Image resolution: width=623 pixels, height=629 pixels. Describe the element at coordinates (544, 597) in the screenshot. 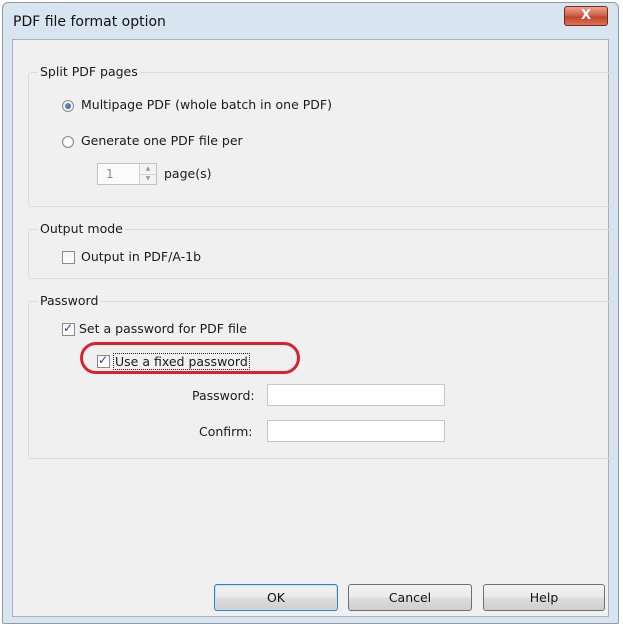

I see `help-button: Help` at that location.